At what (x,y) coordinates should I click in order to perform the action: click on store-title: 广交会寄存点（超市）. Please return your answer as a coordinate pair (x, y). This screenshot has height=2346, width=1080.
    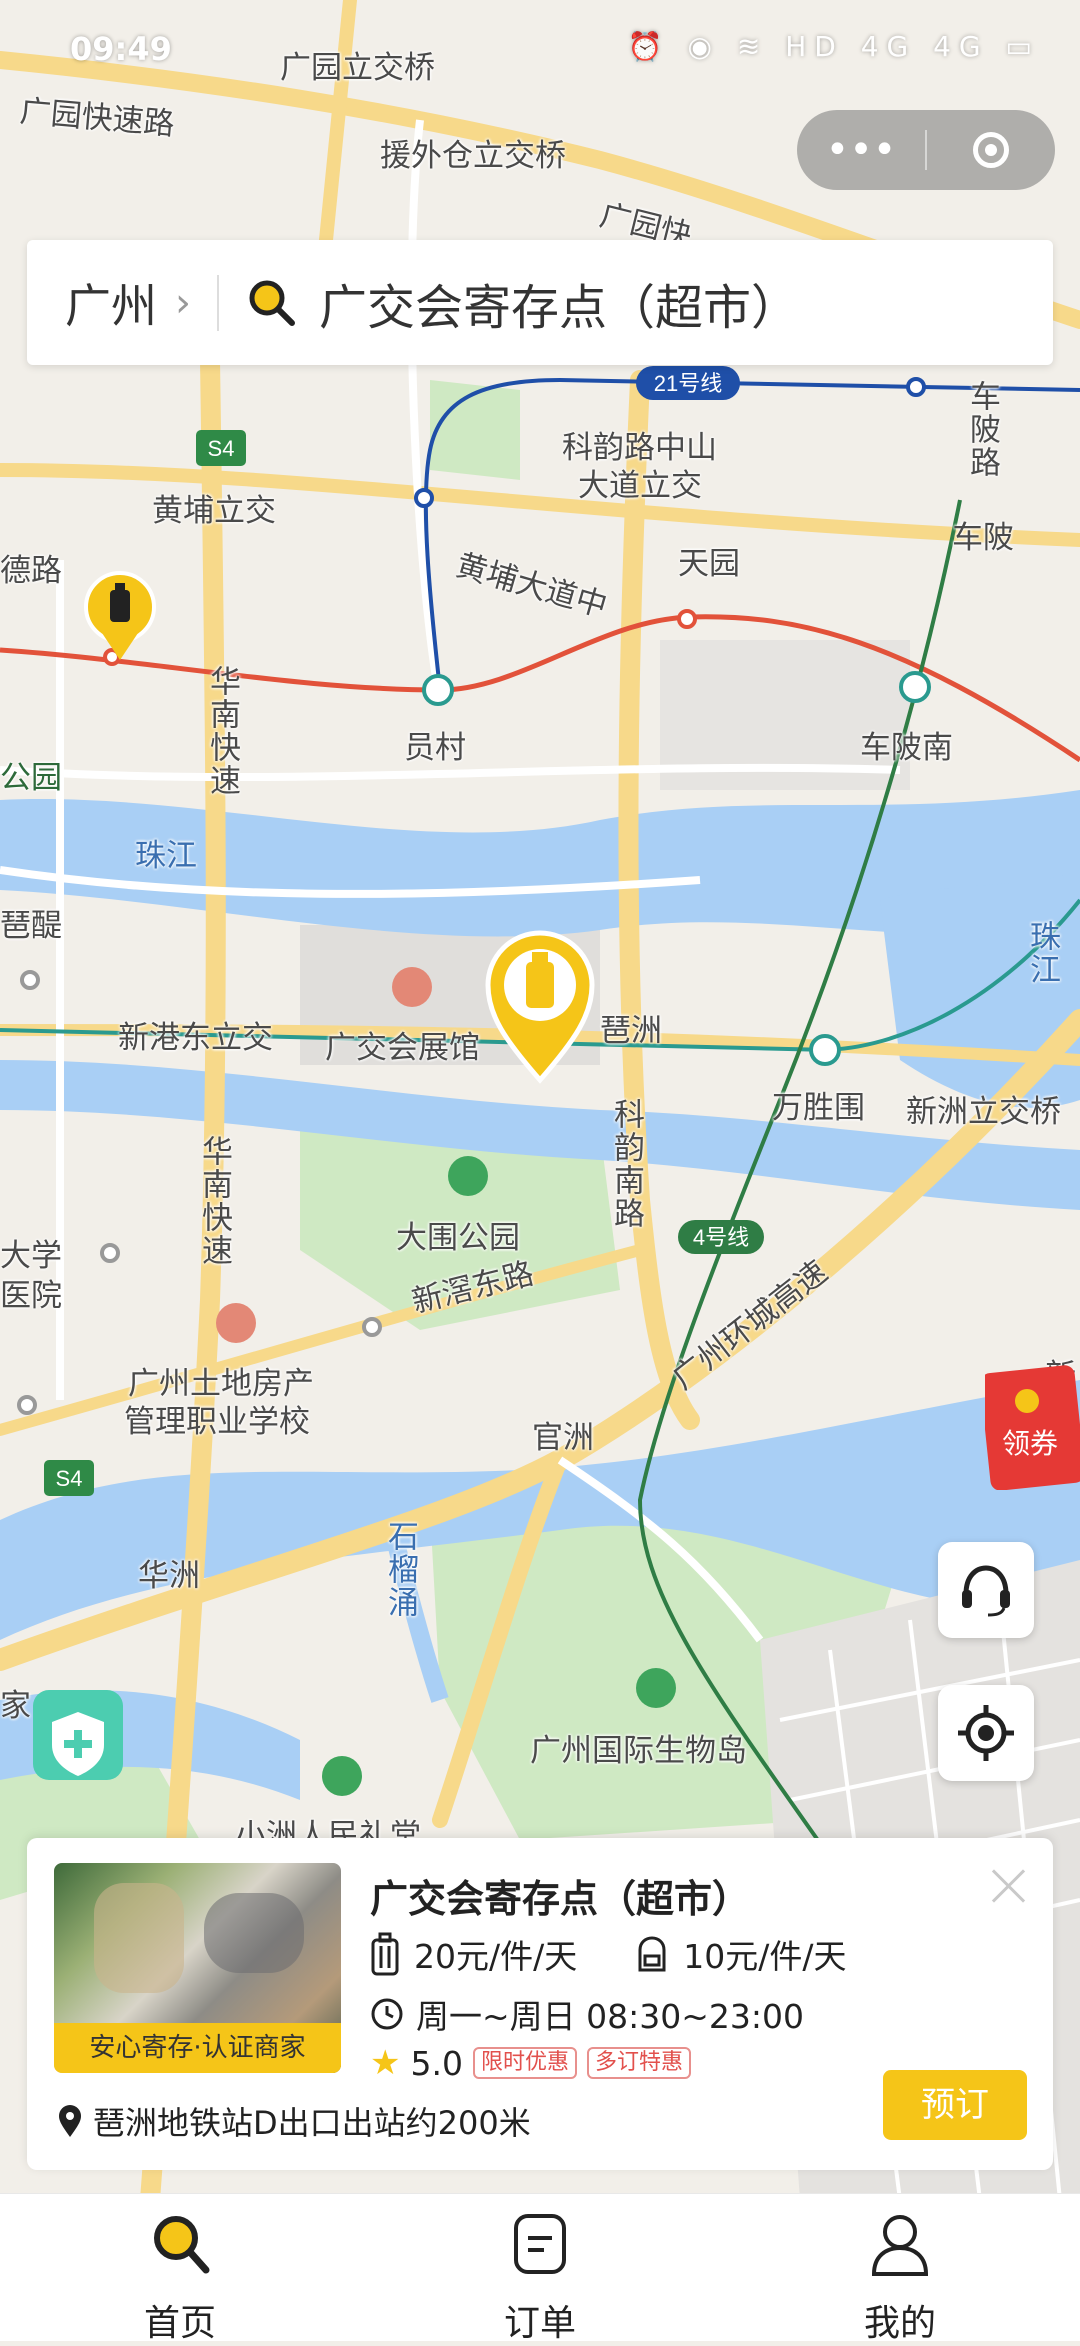
    Looking at the image, I should click on (560, 1899).